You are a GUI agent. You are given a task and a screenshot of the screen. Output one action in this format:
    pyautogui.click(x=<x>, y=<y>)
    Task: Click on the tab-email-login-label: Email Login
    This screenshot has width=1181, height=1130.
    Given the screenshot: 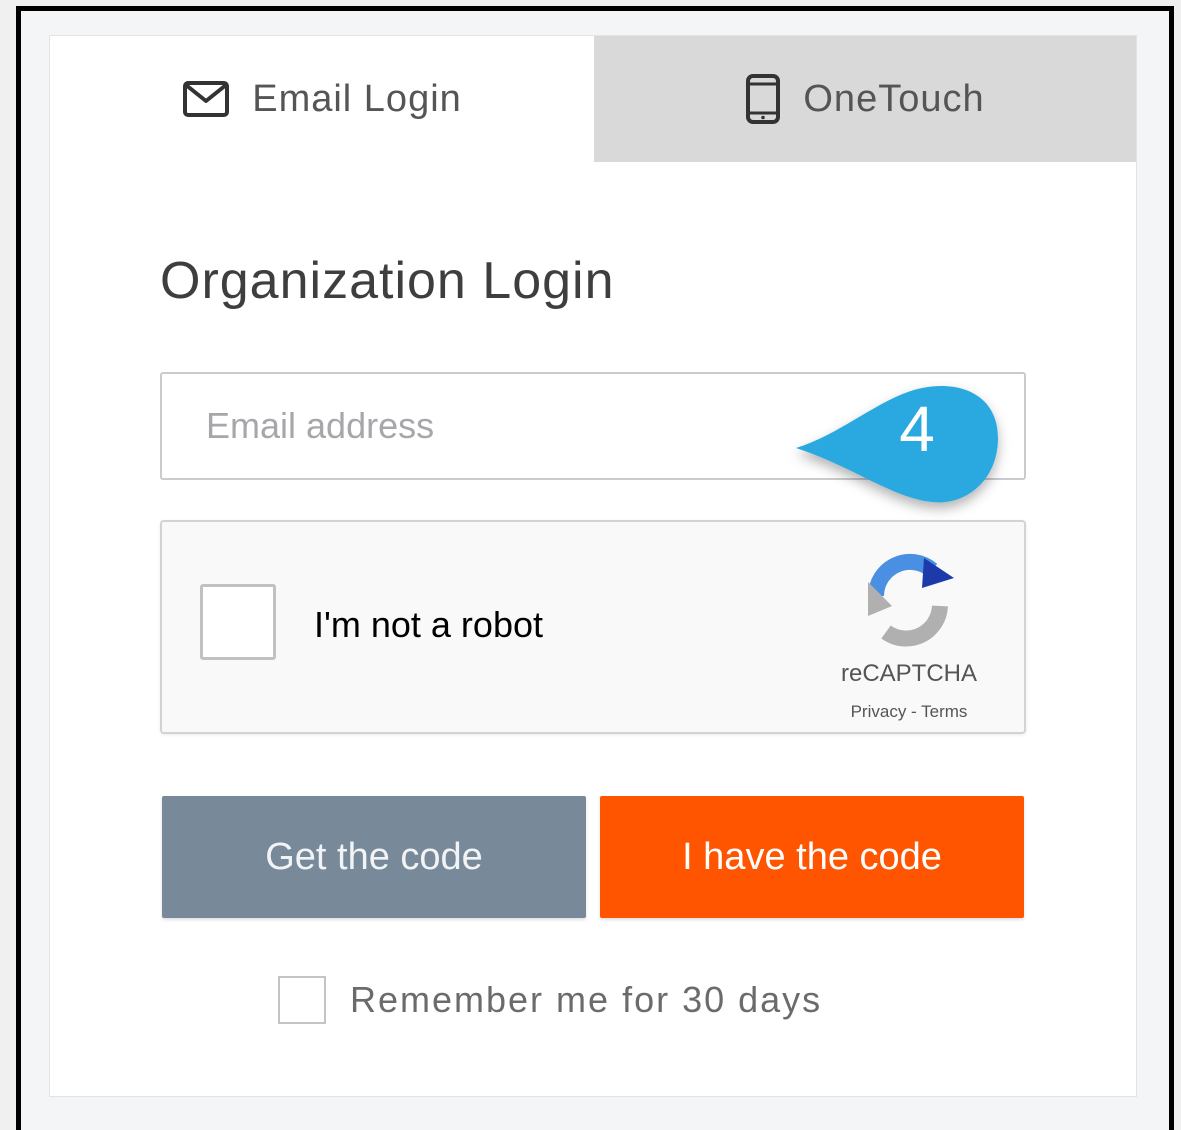 What is the action you would take?
    pyautogui.click(x=357, y=98)
    